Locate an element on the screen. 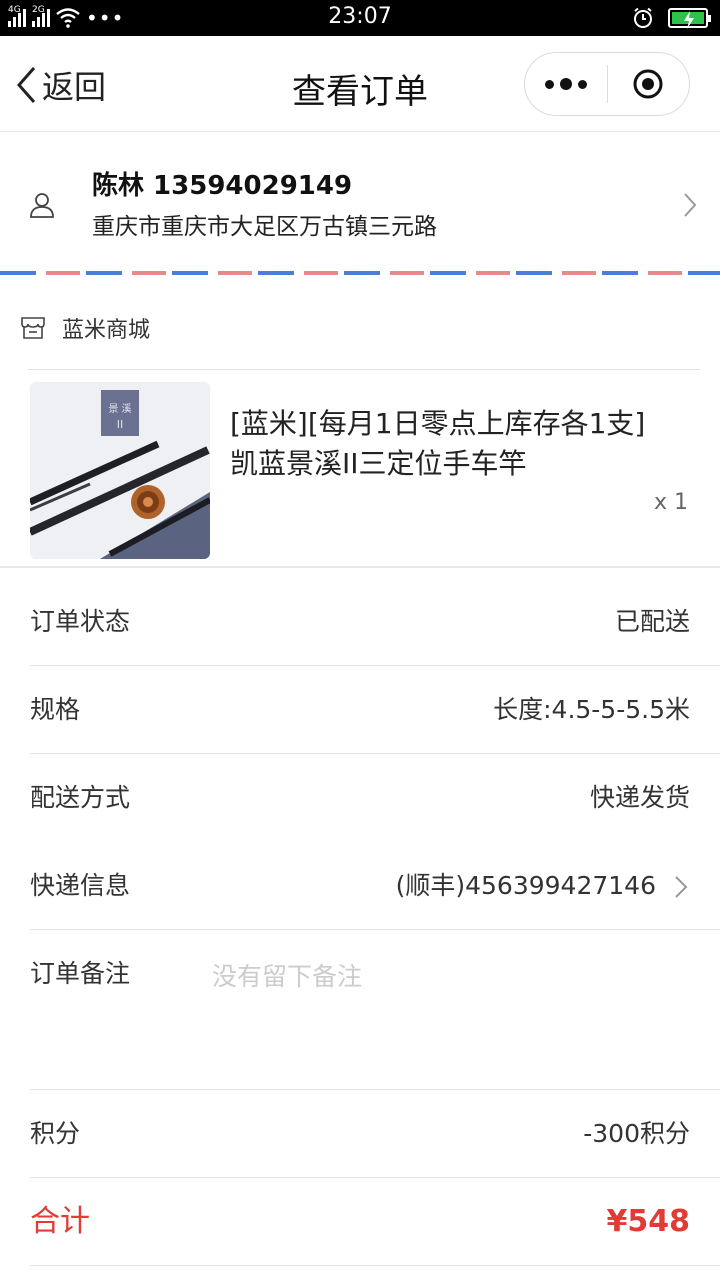 Image resolution: width=720 pixels, height=1280 pixels. spec-row: 规格 长度:4.5-5-5.5米 is located at coordinates (360, 710).